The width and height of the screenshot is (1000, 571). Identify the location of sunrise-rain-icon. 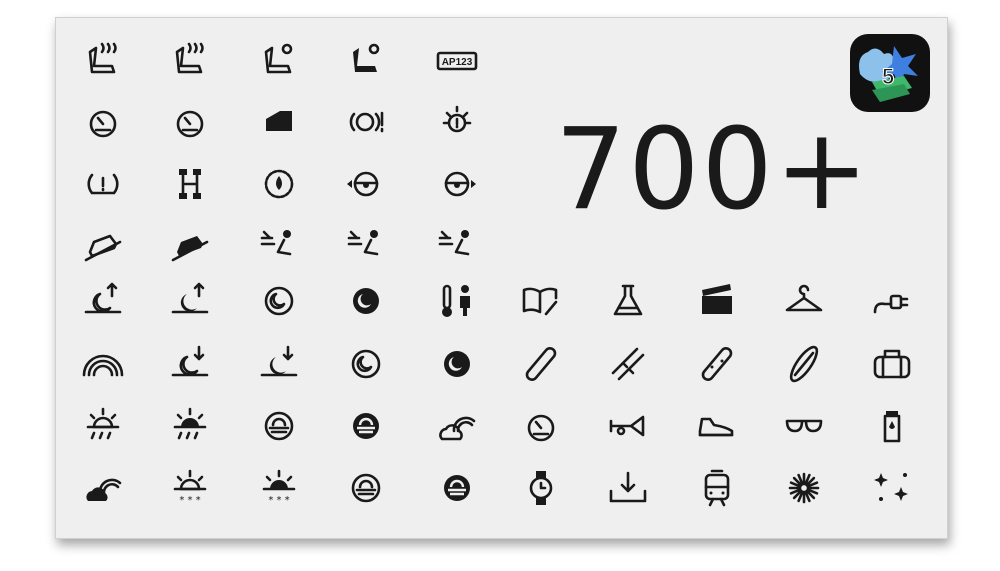
(190, 426).